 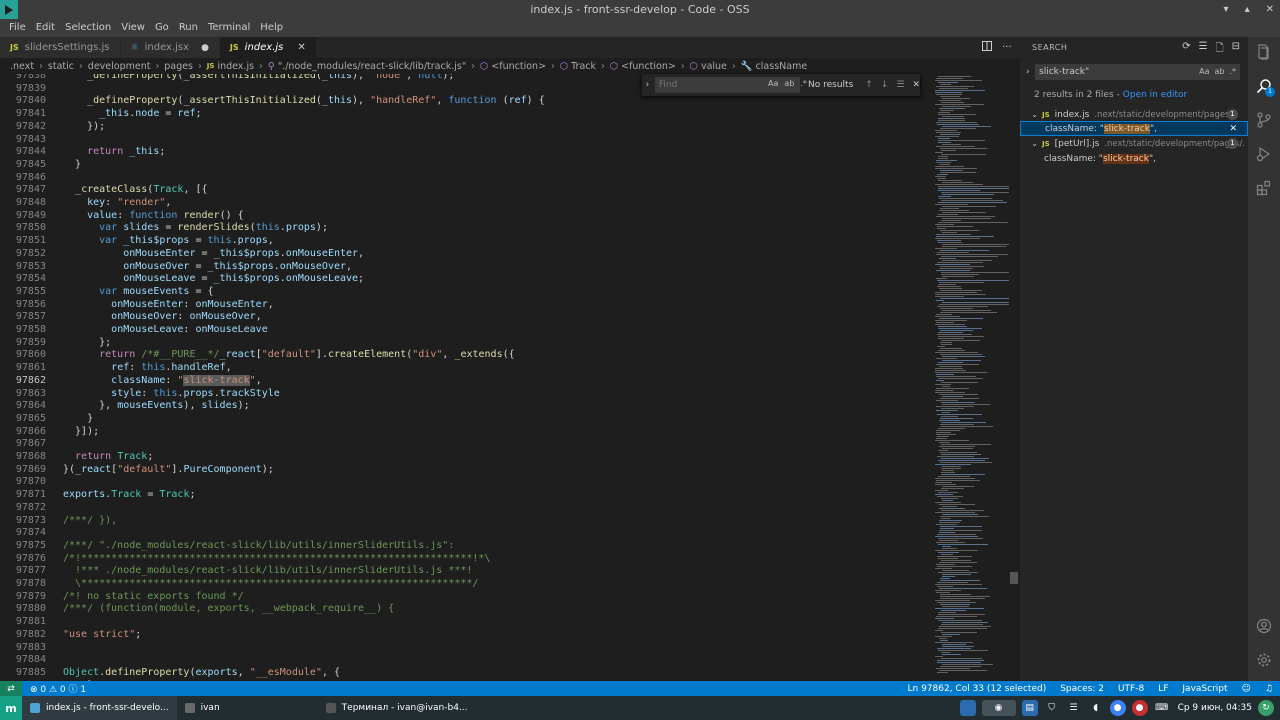 What do you see at coordinates (195, 228) in the screenshot?
I see `code-line: var slides = renderSlides(this.props);` at bounding box center [195, 228].